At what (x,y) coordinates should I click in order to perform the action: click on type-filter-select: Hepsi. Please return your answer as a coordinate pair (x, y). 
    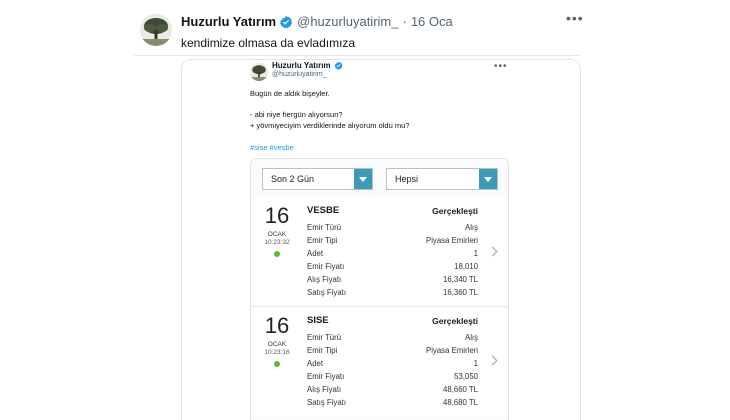
    Looking at the image, I should click on (442, 179).